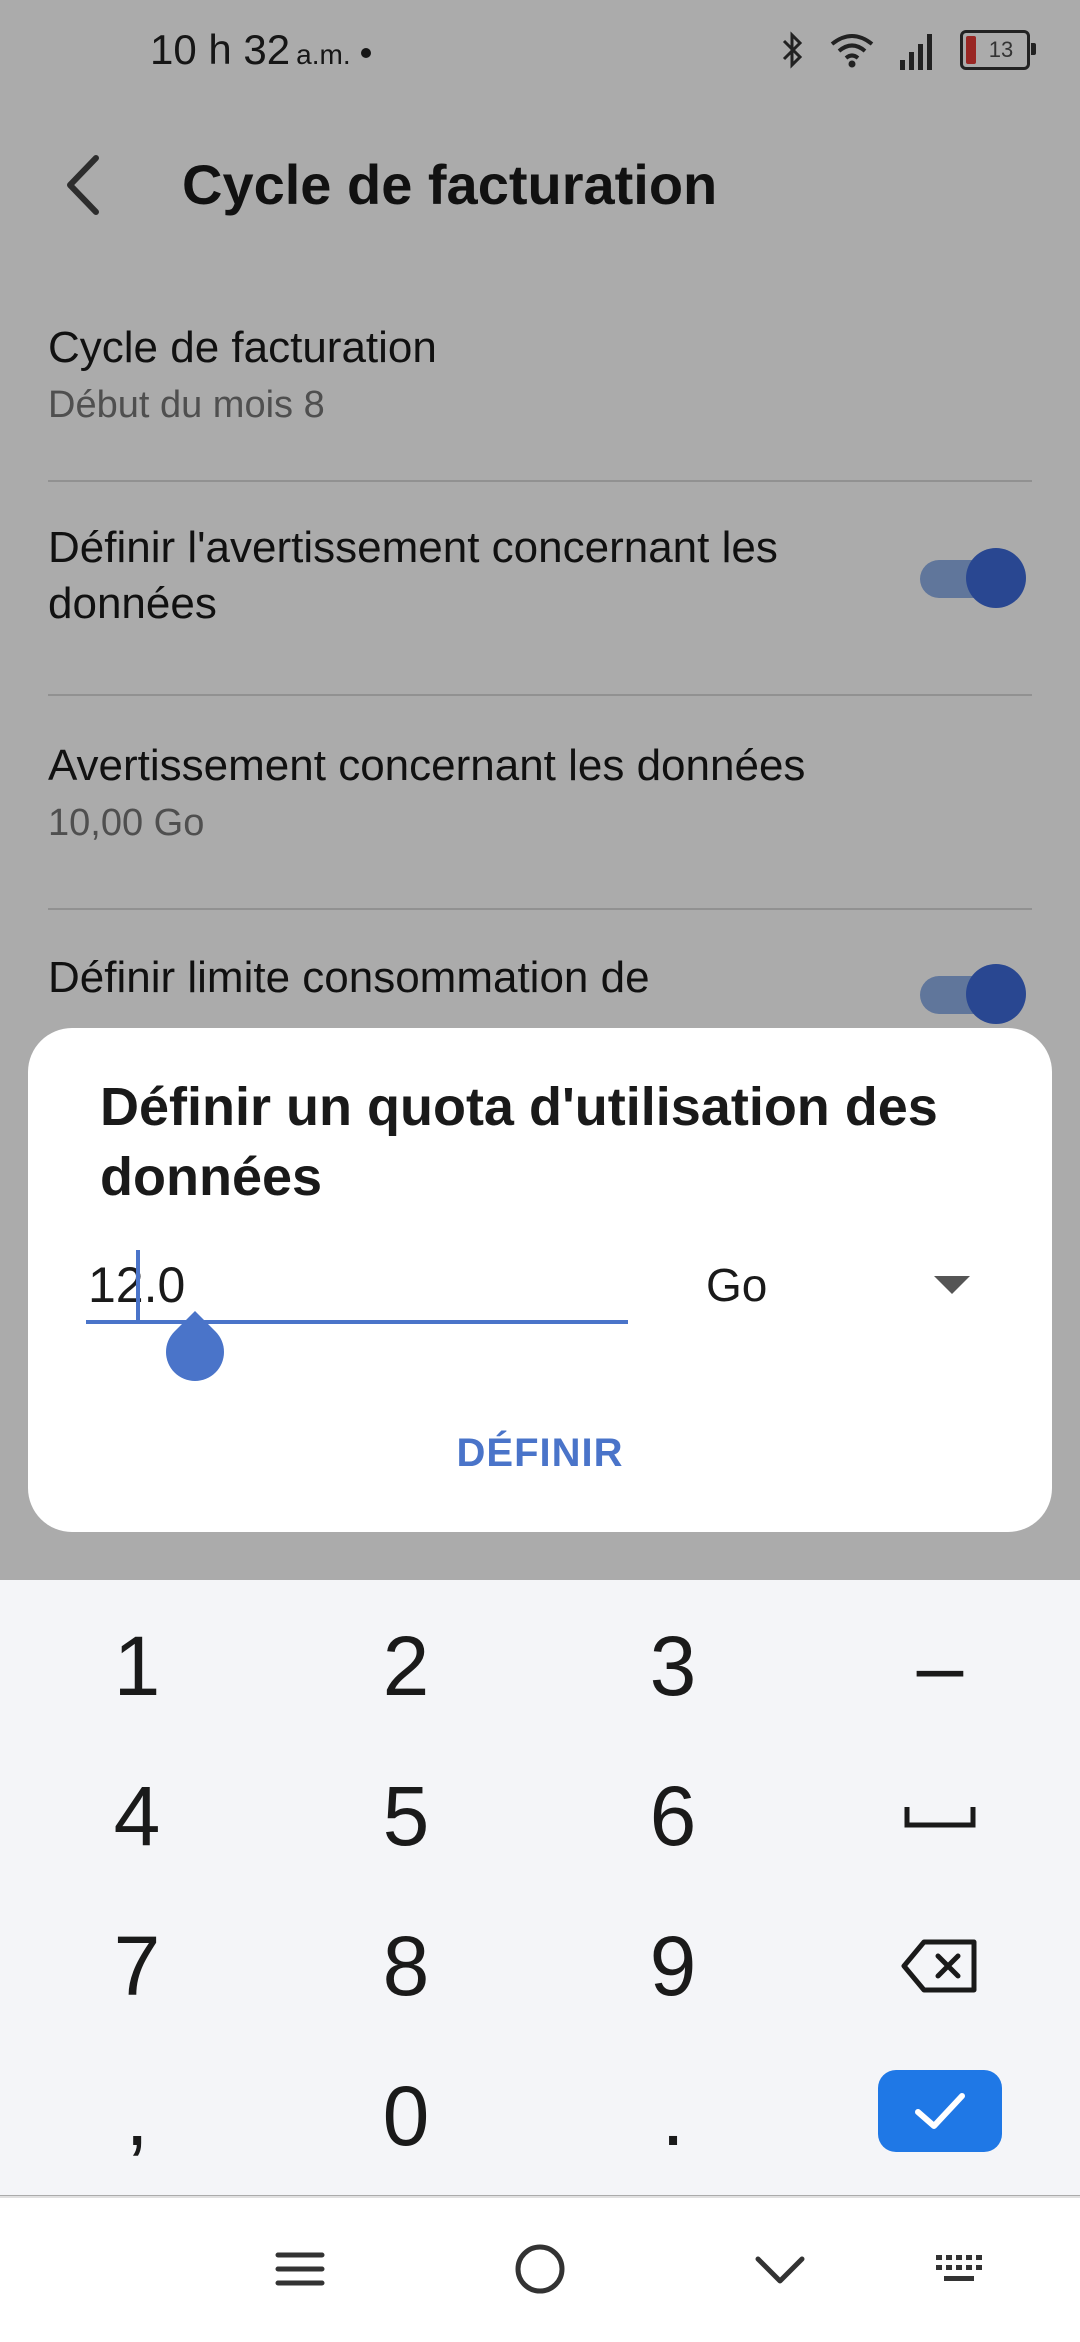 The image size is (1080, 2342). I want to click on space-icon, so click(940, 1817).